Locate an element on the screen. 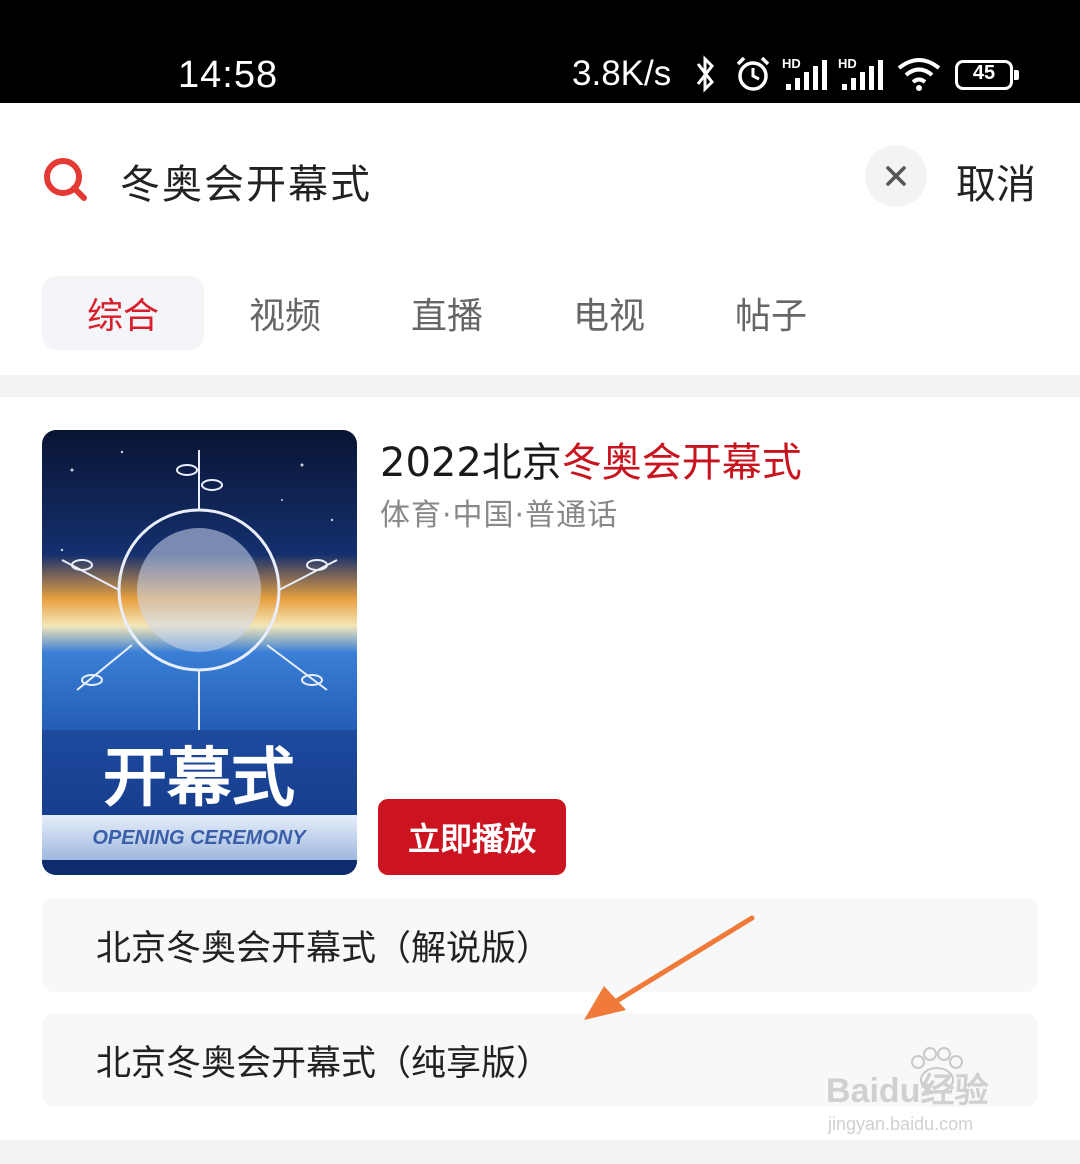  watermark-brand: Baidu经验 is located at coordinates (907, 1090).